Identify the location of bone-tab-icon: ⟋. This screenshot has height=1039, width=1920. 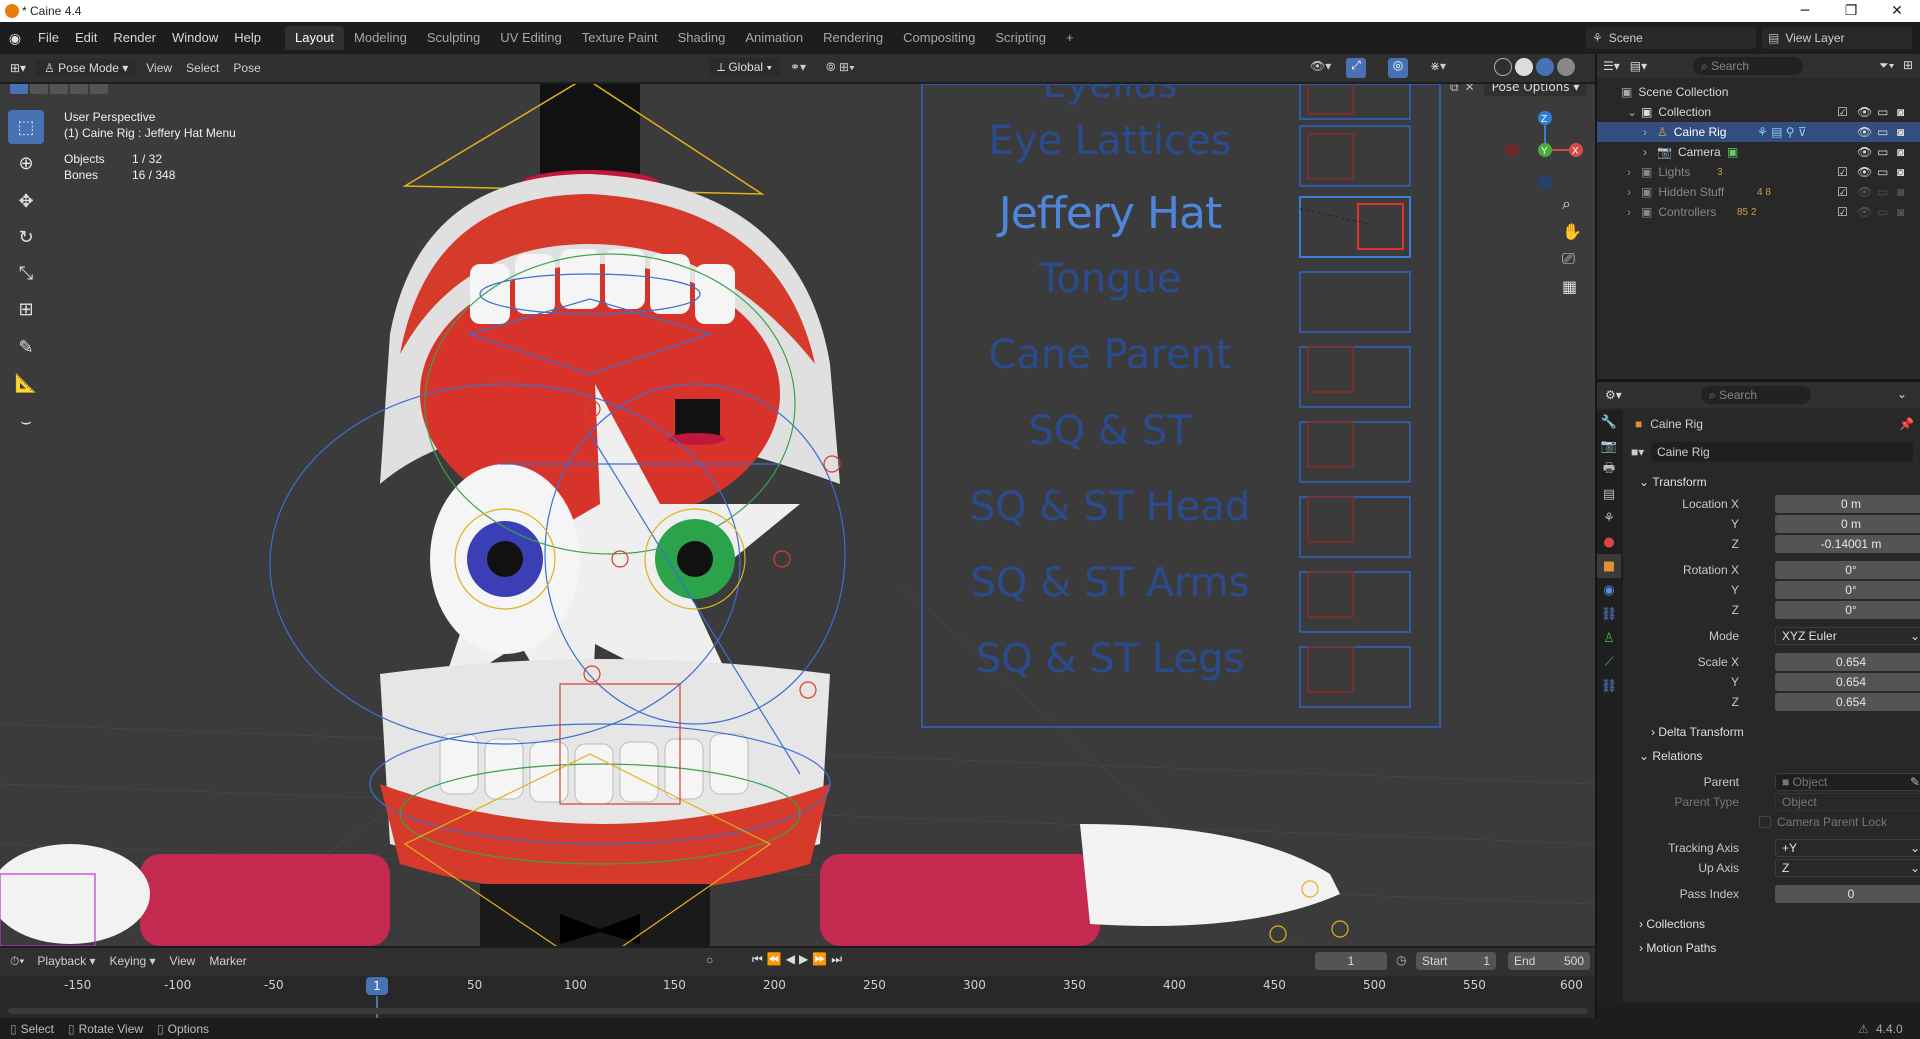
(1609, 662).